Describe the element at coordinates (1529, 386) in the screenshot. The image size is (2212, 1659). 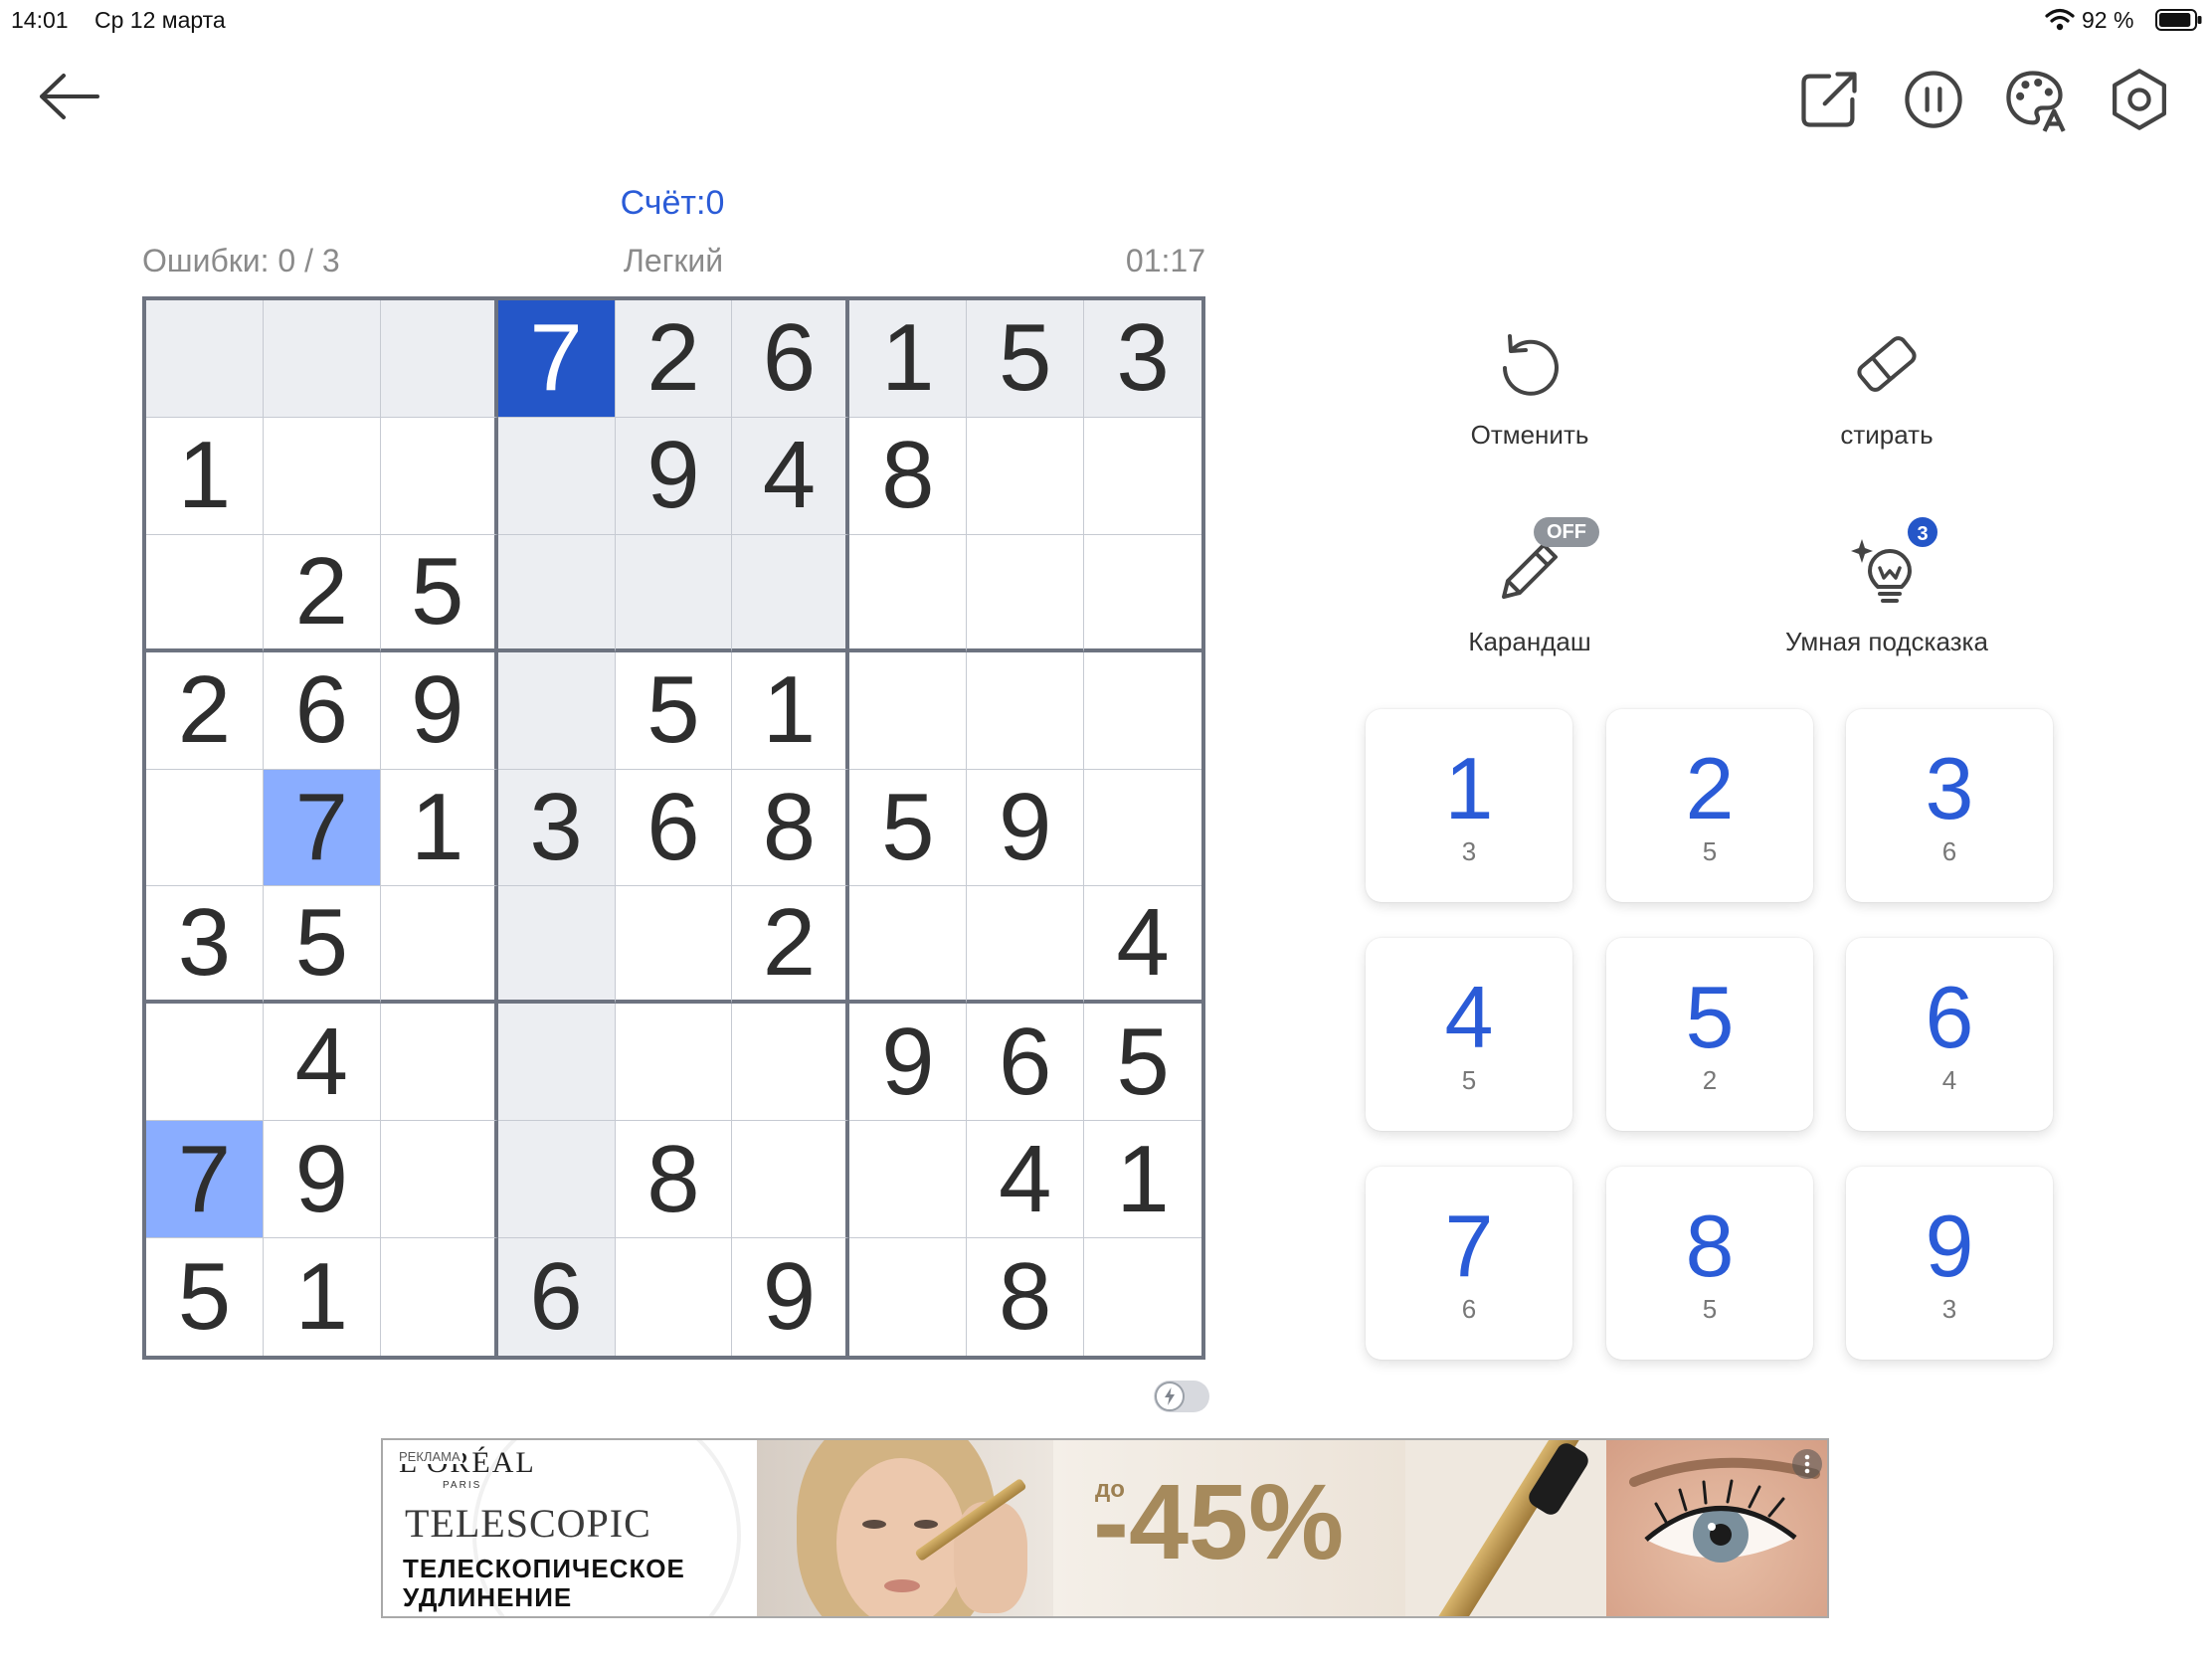
I see `undo-button: Отменить` at that location.